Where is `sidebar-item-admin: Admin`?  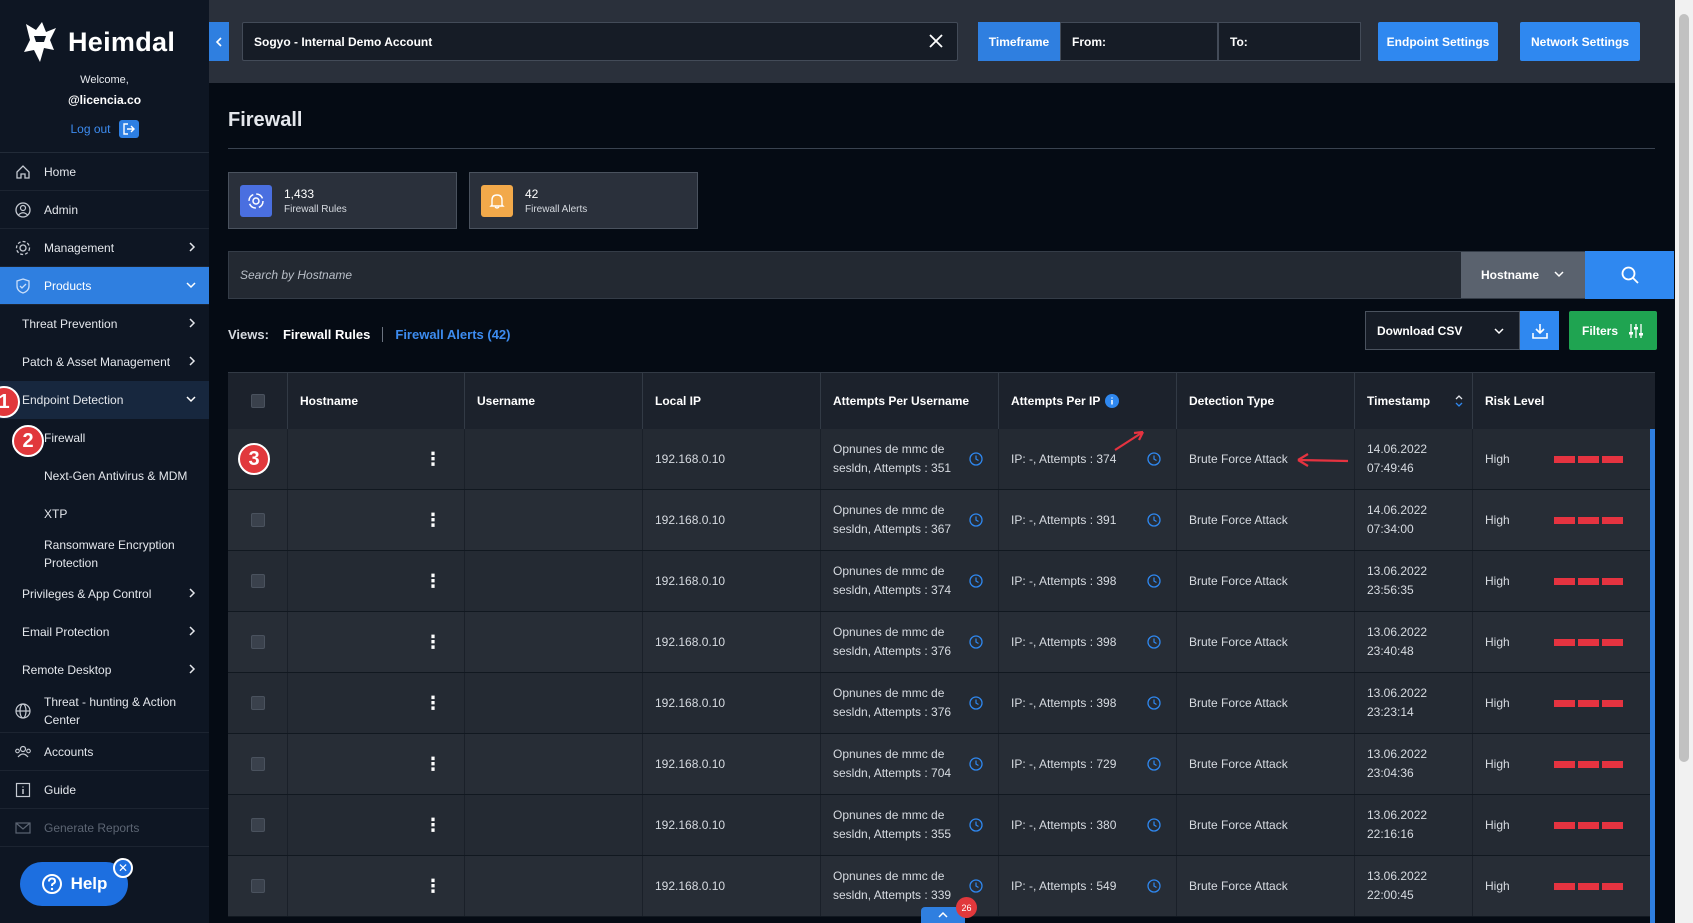
sidebar-item-admin: Admin is located at coordinates (104, 210).